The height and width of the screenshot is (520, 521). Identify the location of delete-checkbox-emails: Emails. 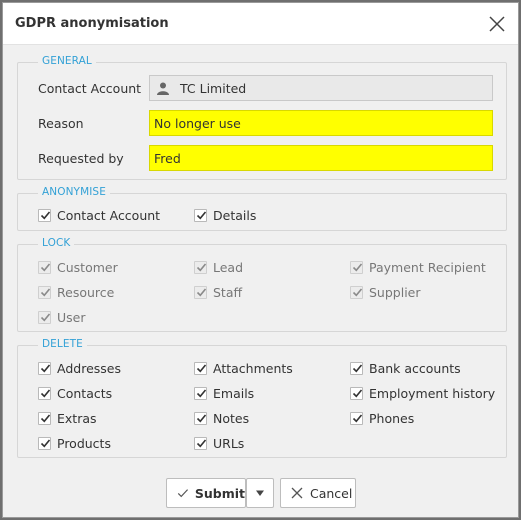
(224, 393).